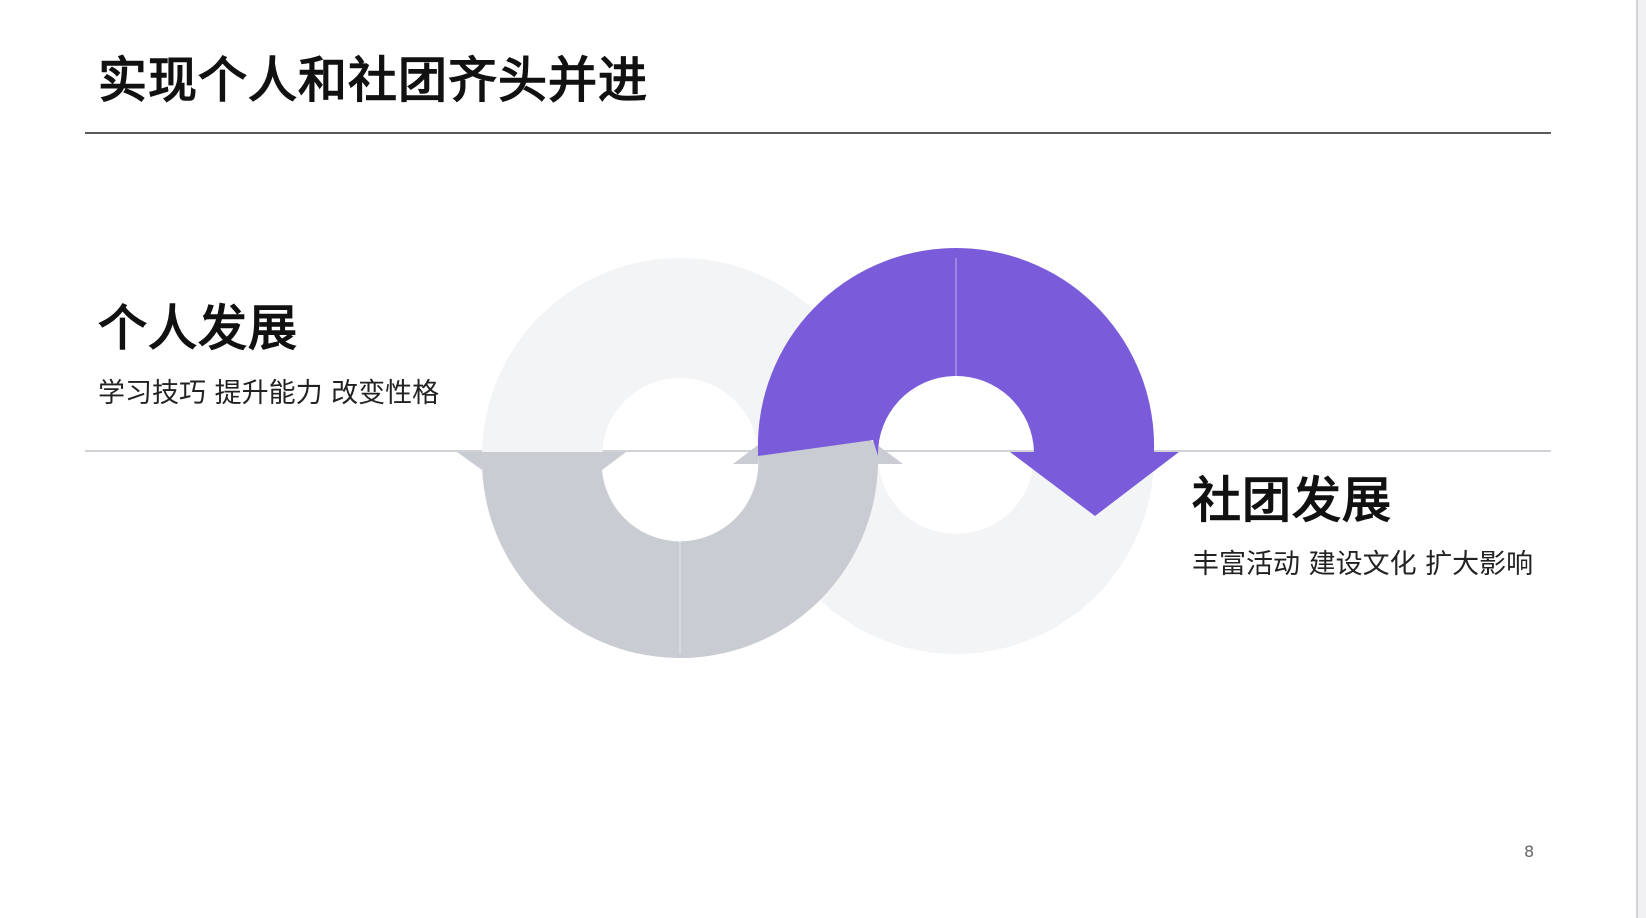  I want to click on club-development-subtext: 丰富活动 建设文化 扩大影响, so click(1363, 564).